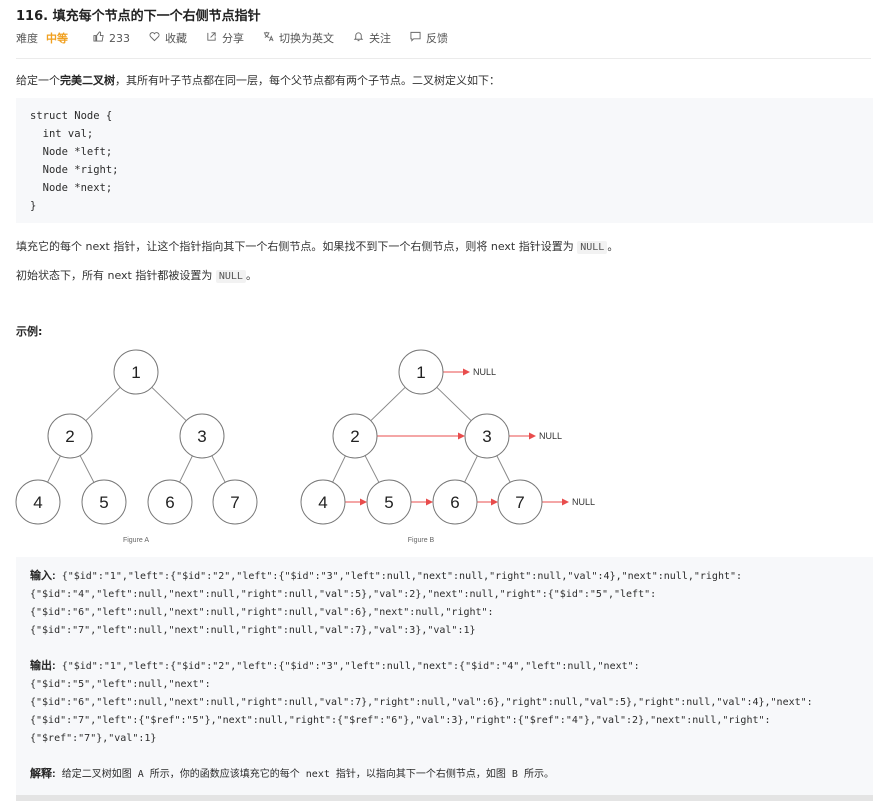  I want to click on desc-text: ，其所有叶子节点都在同一层，每个父节点都有两个子节点。二叉树定义如下：, so click(307, 80).